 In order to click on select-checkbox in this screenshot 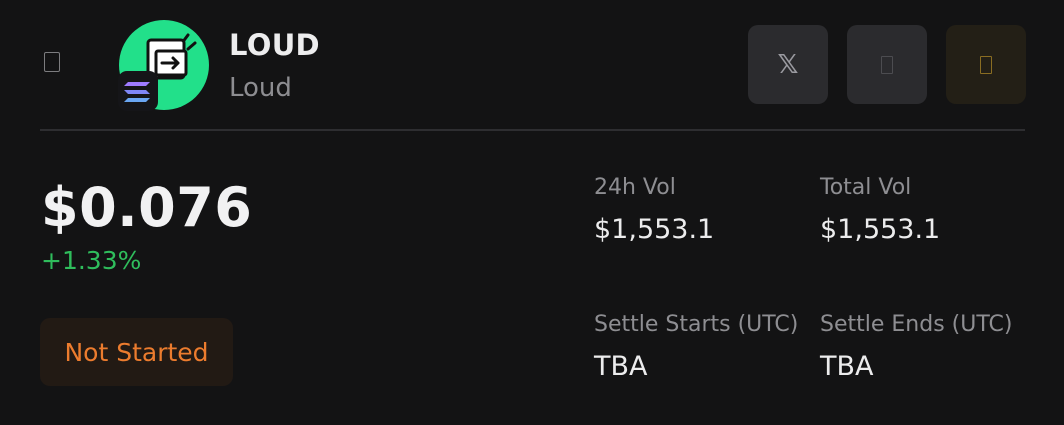, I will do `click(52, 62)`.